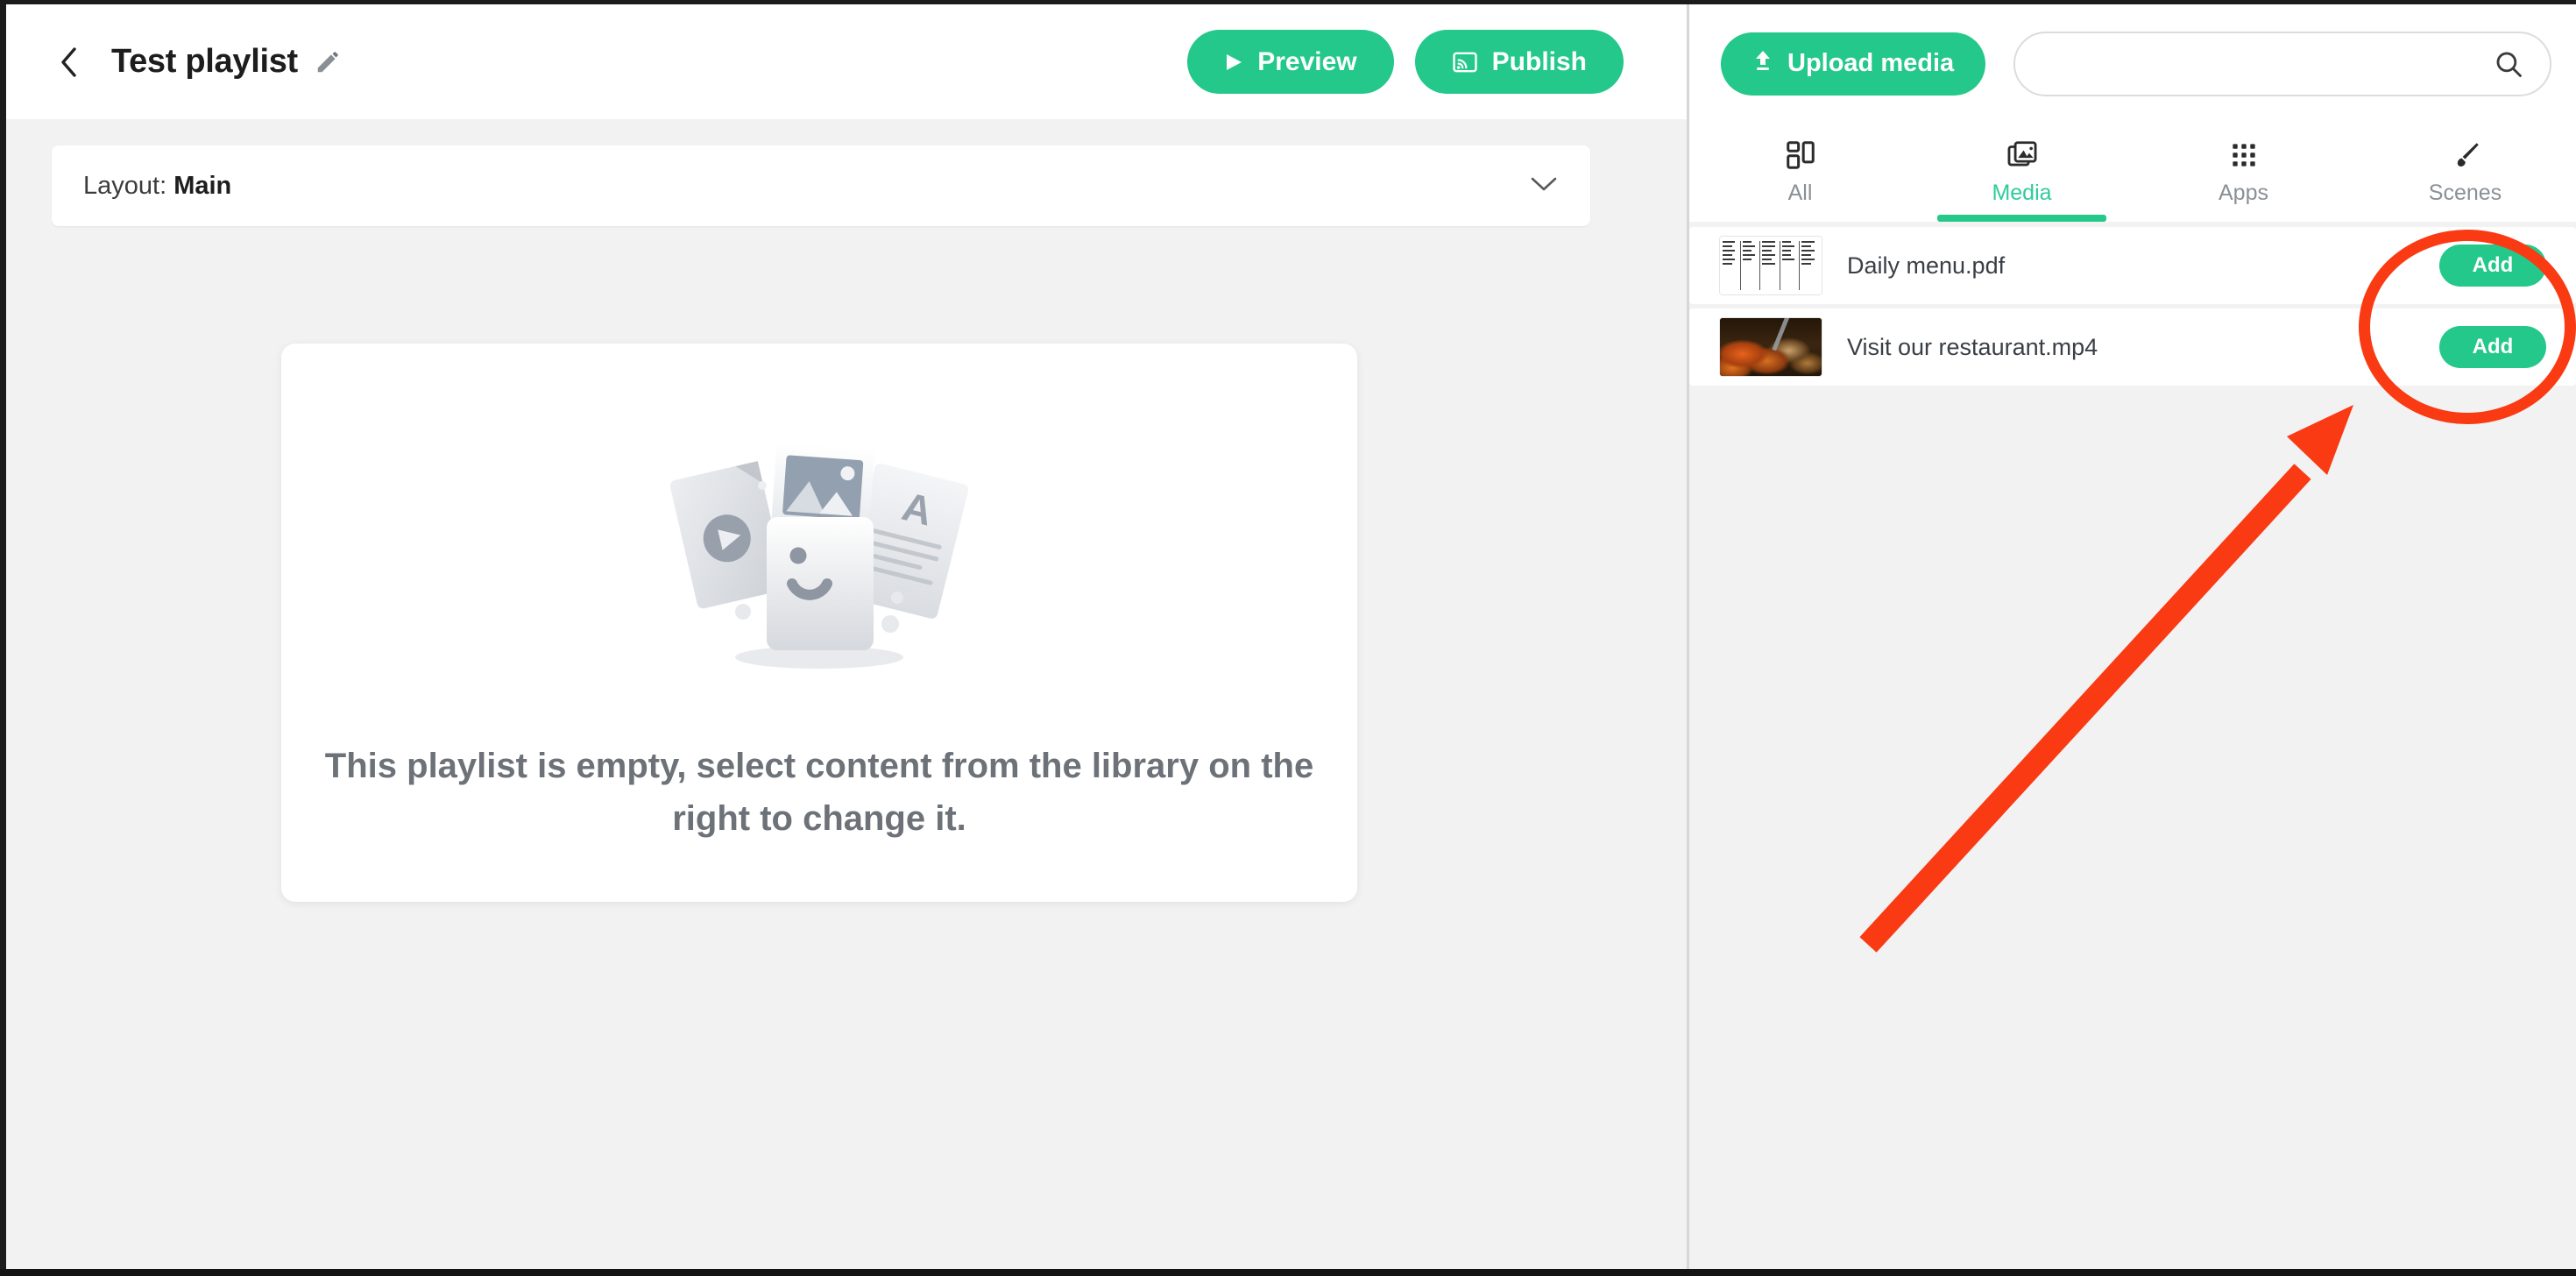 This screenshot has width=2576, height=1276. I want to click on window-bottom-edge, so click(1288, 1272).